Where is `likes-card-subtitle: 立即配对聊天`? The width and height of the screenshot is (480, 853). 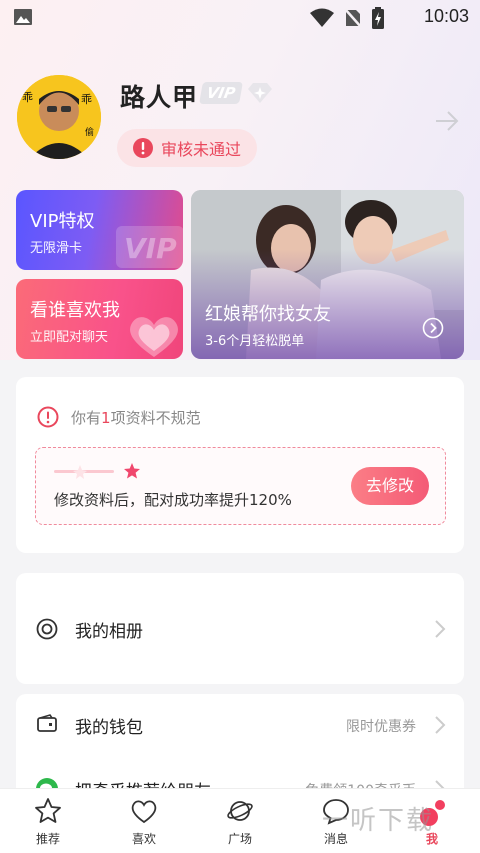
likes-card-subtitle: 立即配对聊天 is located at coordinates (69, 337).